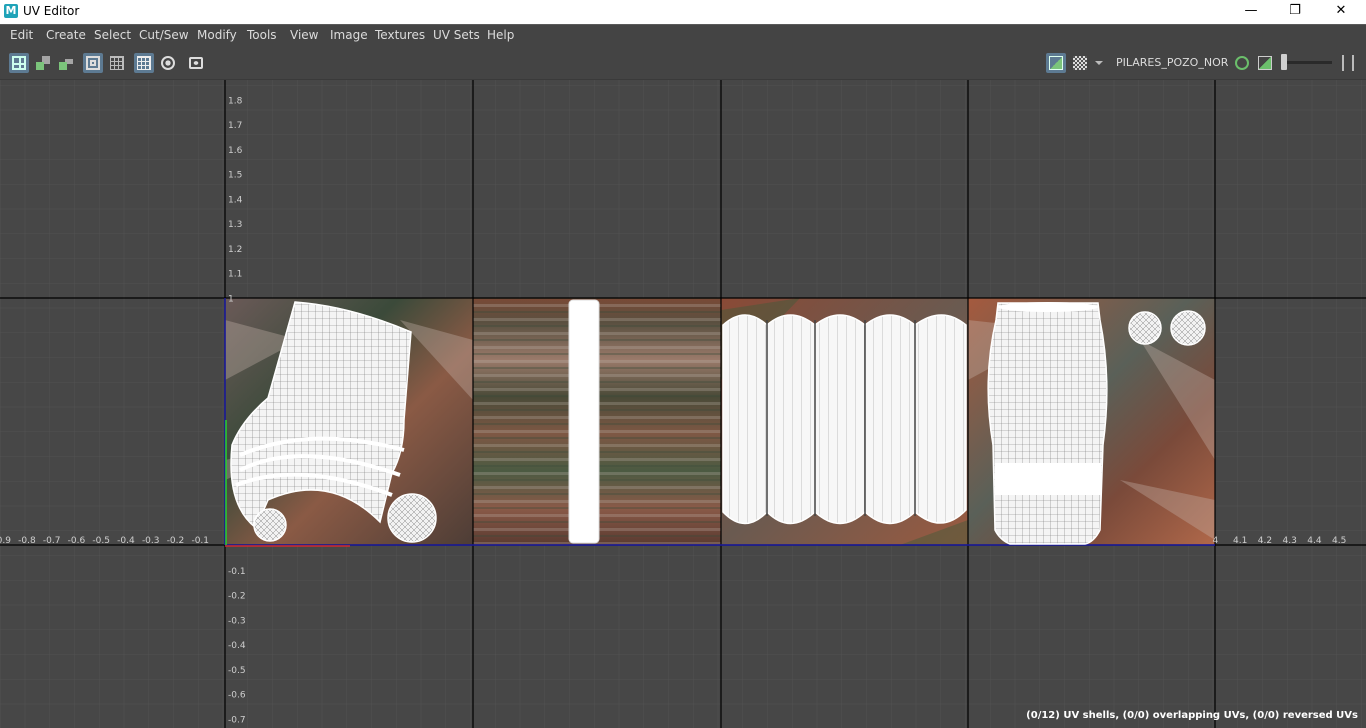  What do you see at coordinates (1216, 541) in the screenshot?
I see `axis-tick-label: 4` at bounding box center [1216, 541].